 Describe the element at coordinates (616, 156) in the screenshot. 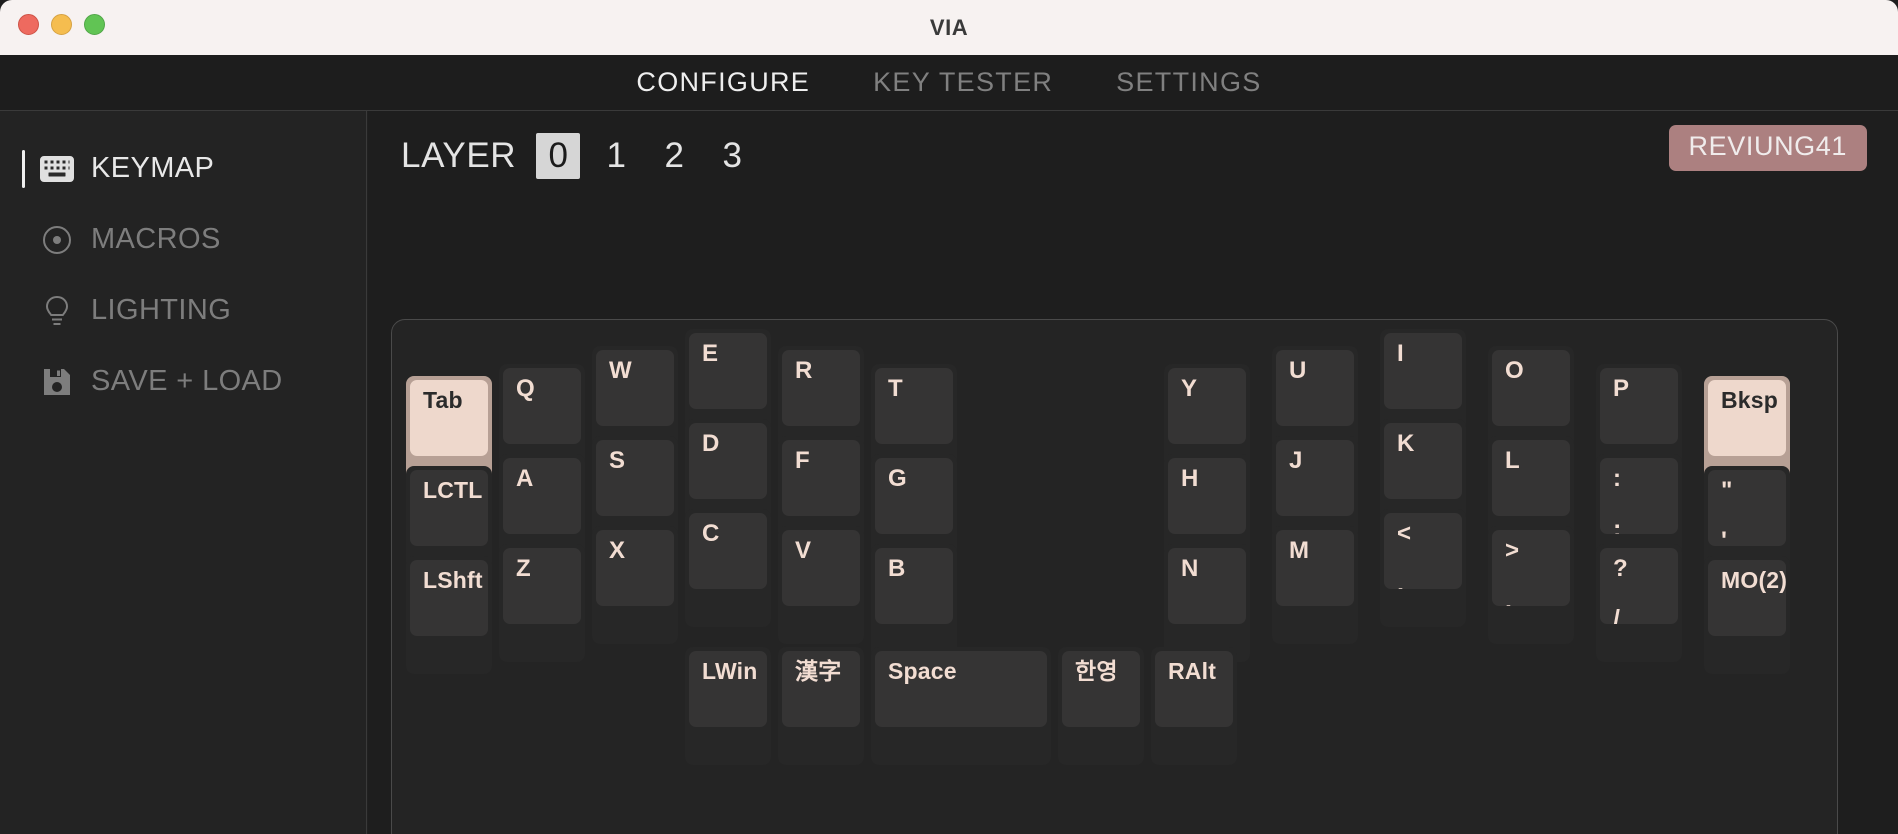

I see `layer-button-1: 1` at that location.